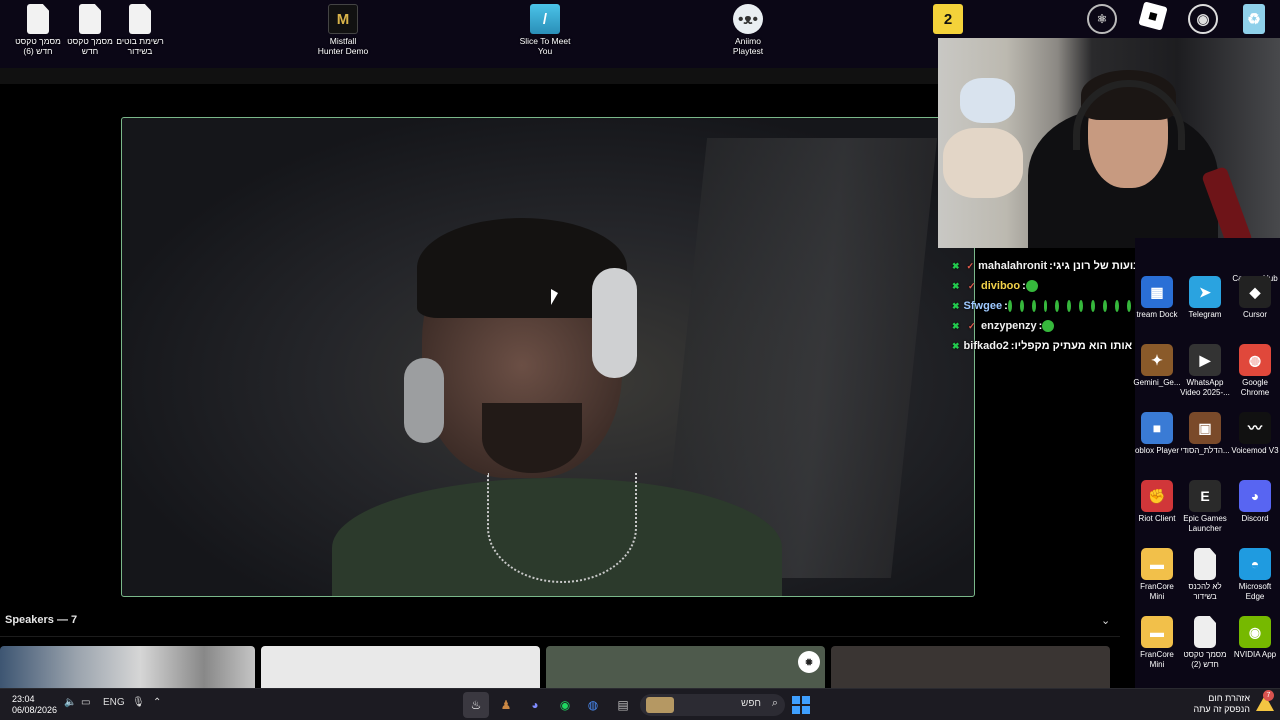  I want to click on streamer-icon: 2, so click(948, 19).